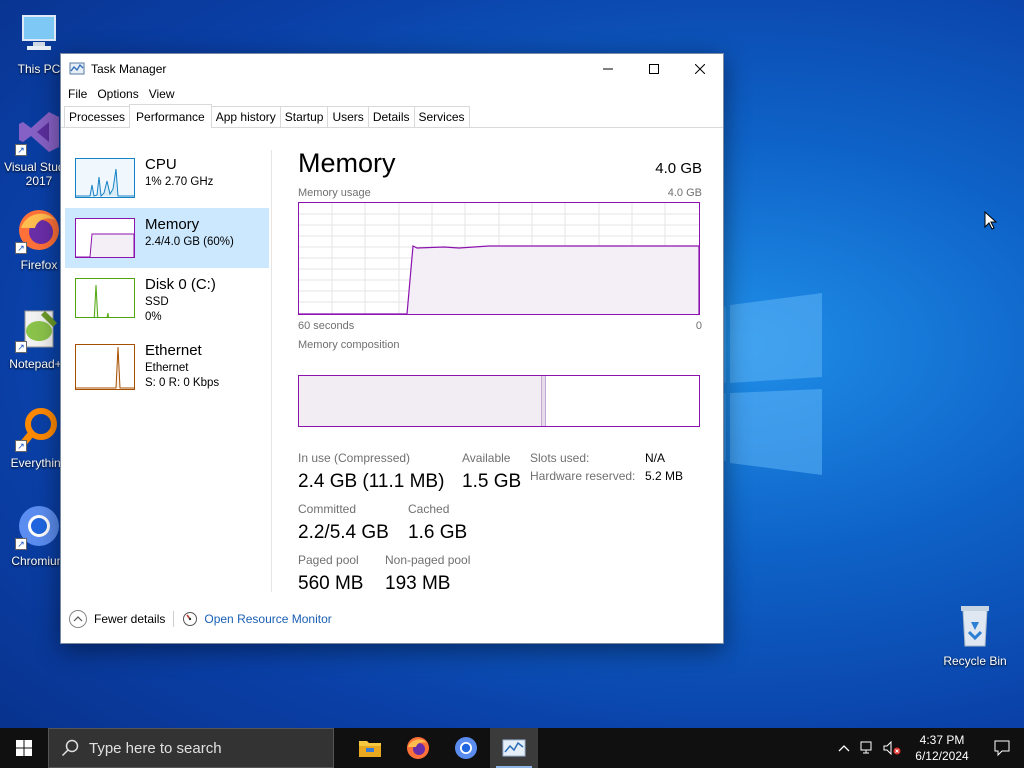 The width and height of the screenshot is (1024, 768). I want to click on sidebar-item-cpu: CPU 1% 2.70 GHz, so click(167, 178).